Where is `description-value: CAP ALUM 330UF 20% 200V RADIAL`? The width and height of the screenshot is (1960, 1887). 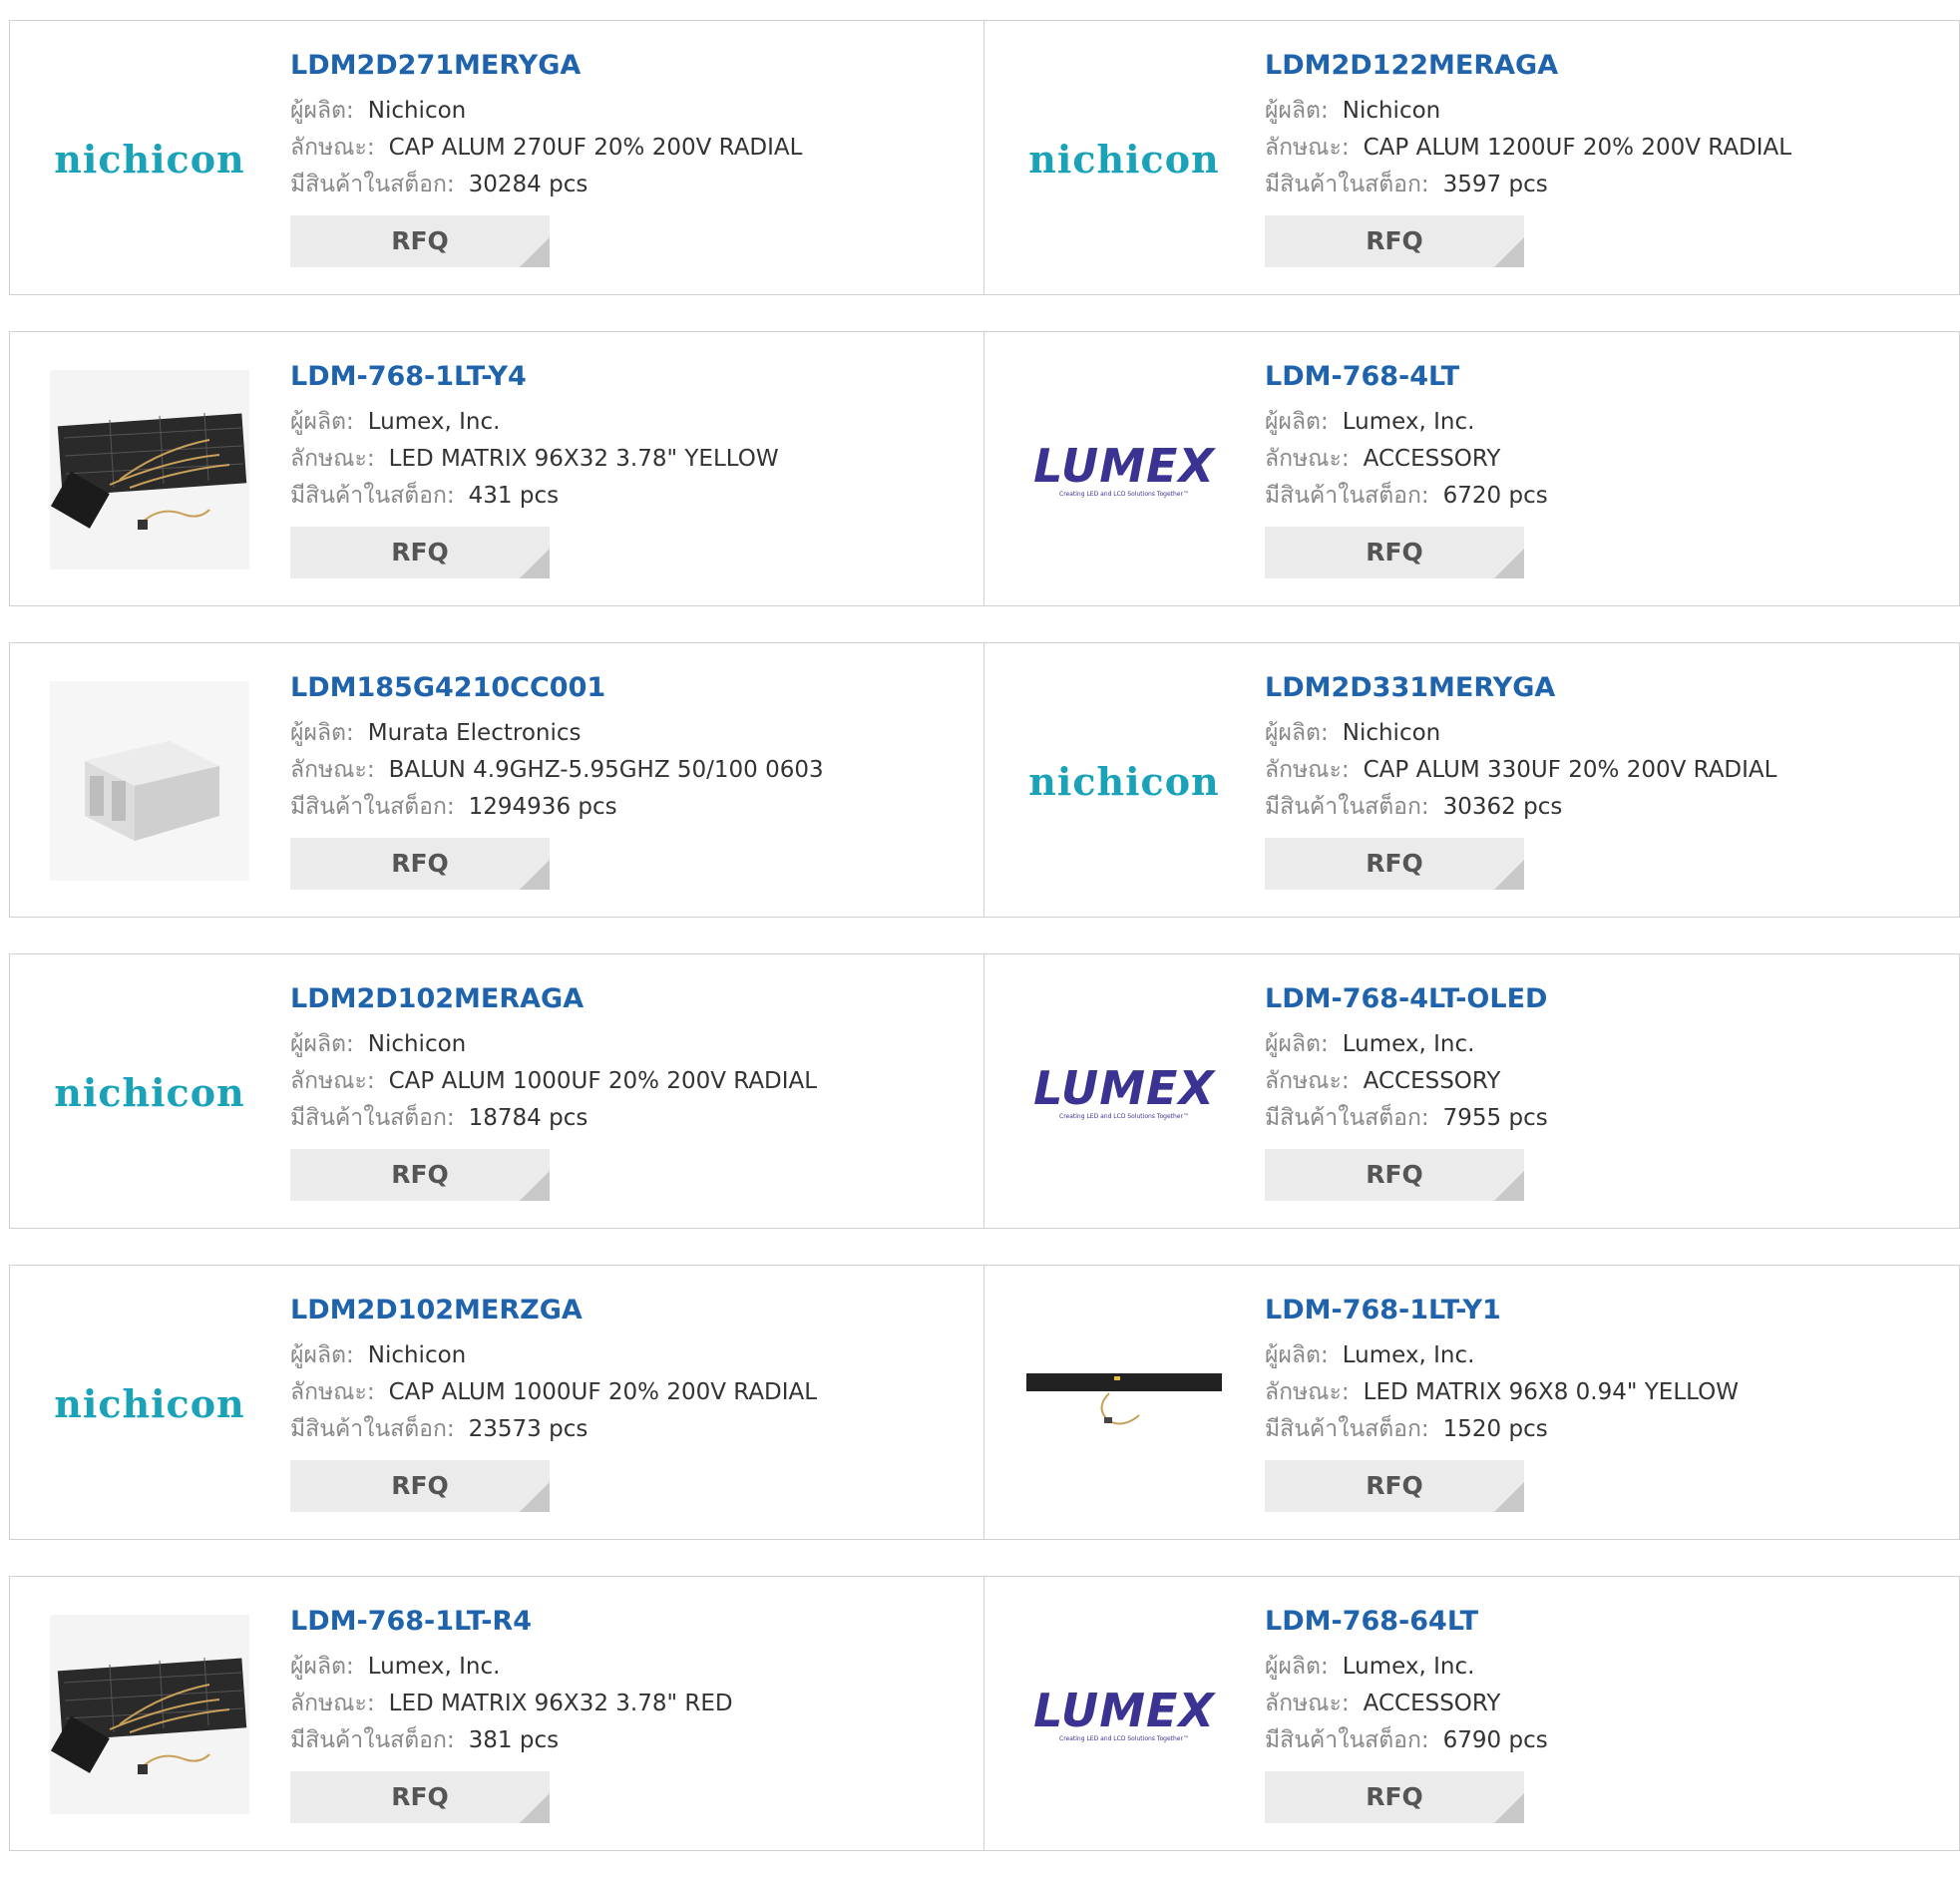
description-value: CAP ALUM 330UF 20% 200V RADIAL is located at coordinates (1570, 770).